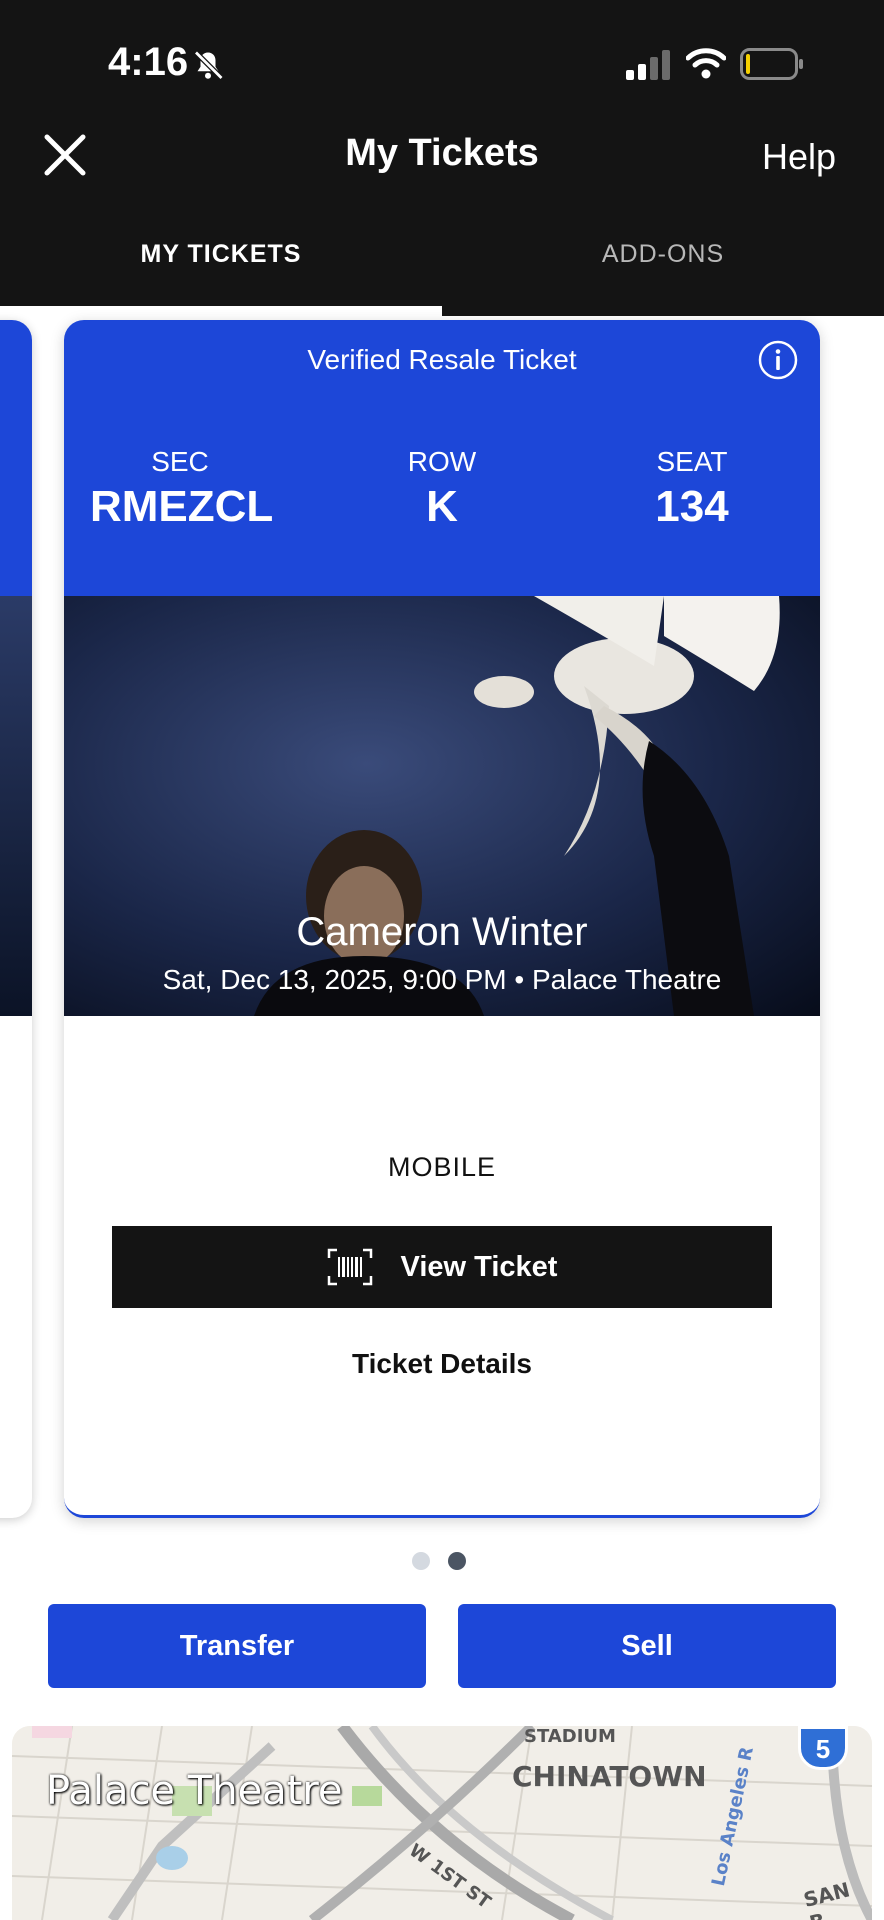  I want to click on section-label: SEC, so click(180, 461).